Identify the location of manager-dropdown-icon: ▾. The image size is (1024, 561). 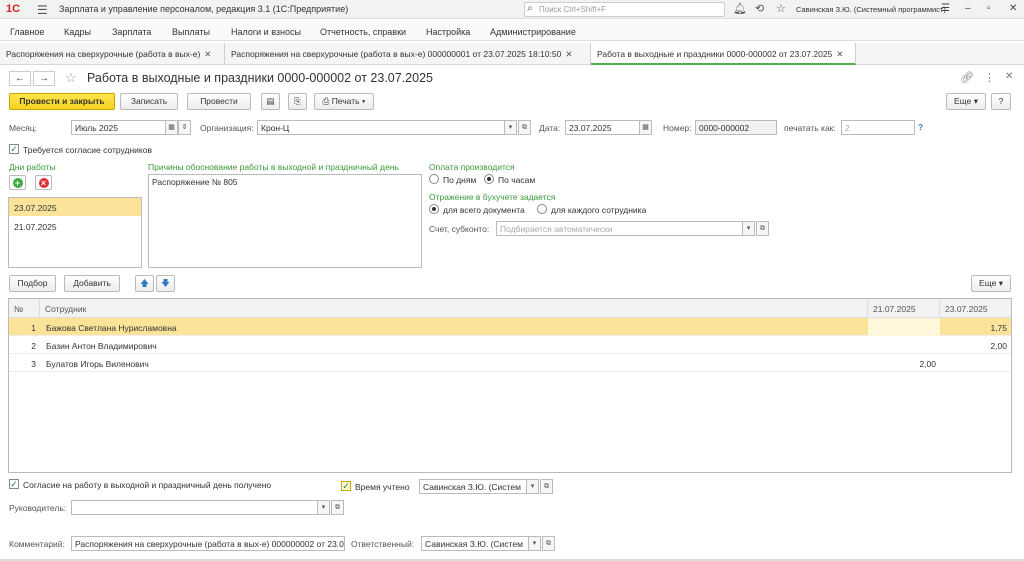
(323, 507).